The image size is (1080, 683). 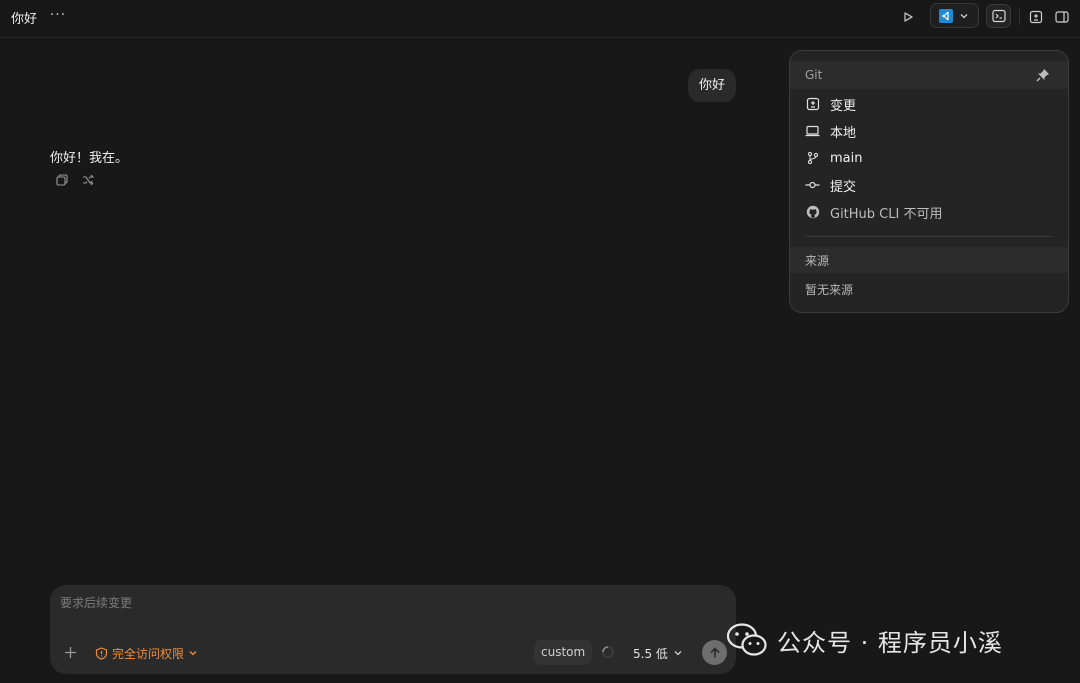 What do you see at coordinates (954, 15) in the screenshot?
I see `open-in-editor-button` at bounding box center [954, 15].